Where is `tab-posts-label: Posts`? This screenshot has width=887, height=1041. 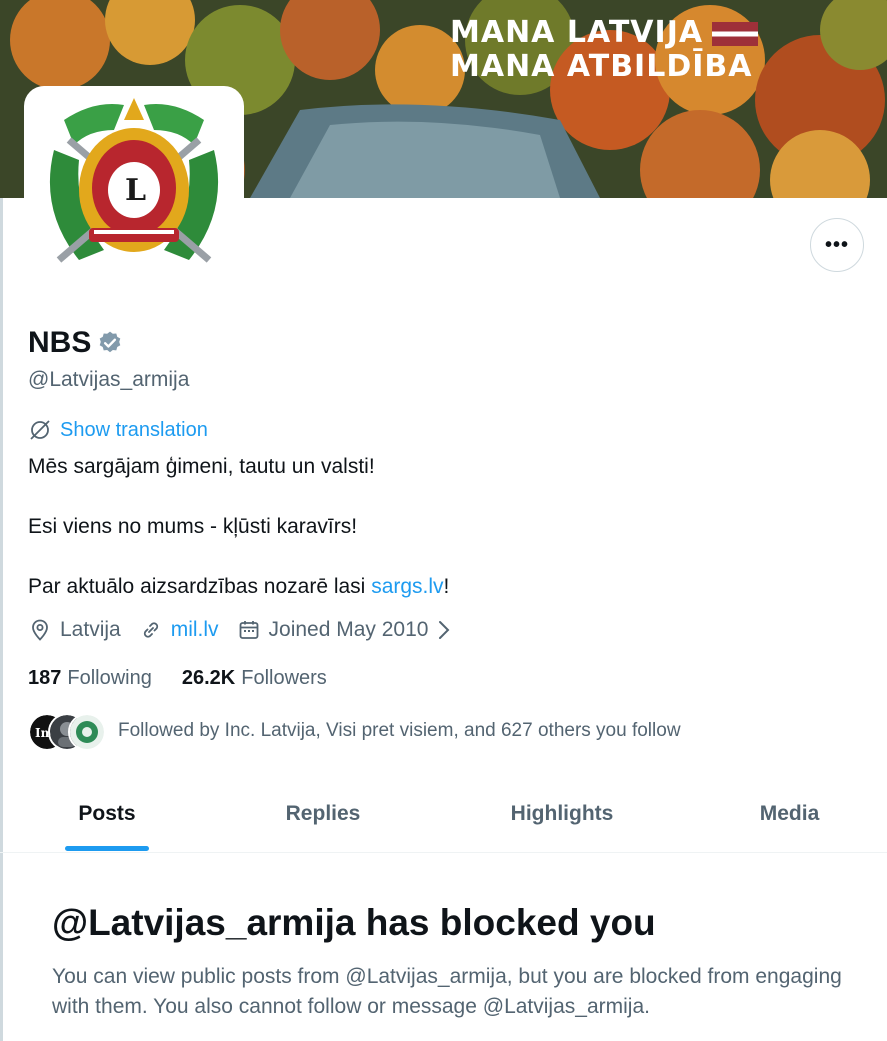
tab-posts-label: Posts is located at coordinates (107, 813).